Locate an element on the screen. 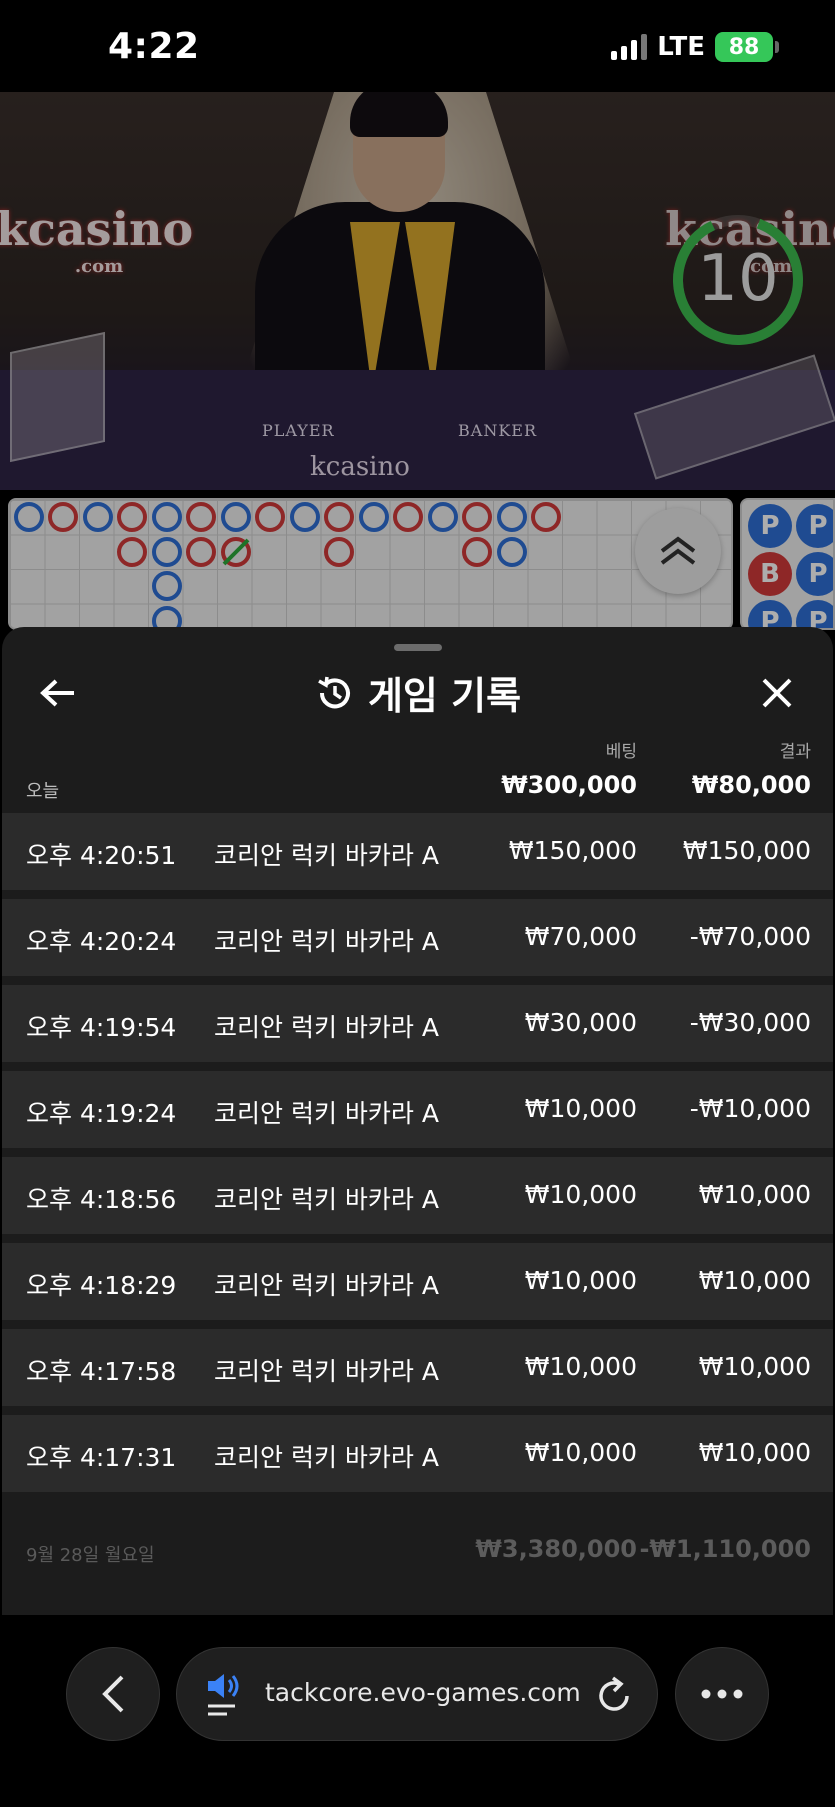  reload-icon is located at coordinates (615, 1695).